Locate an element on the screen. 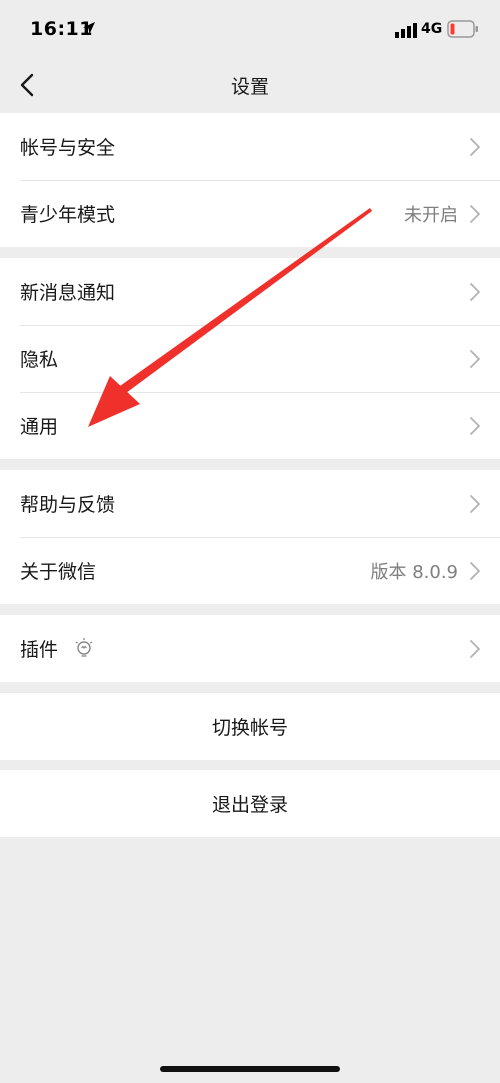  settings-item-notifications: 新消息通知 is located at coordinates (250, 291).